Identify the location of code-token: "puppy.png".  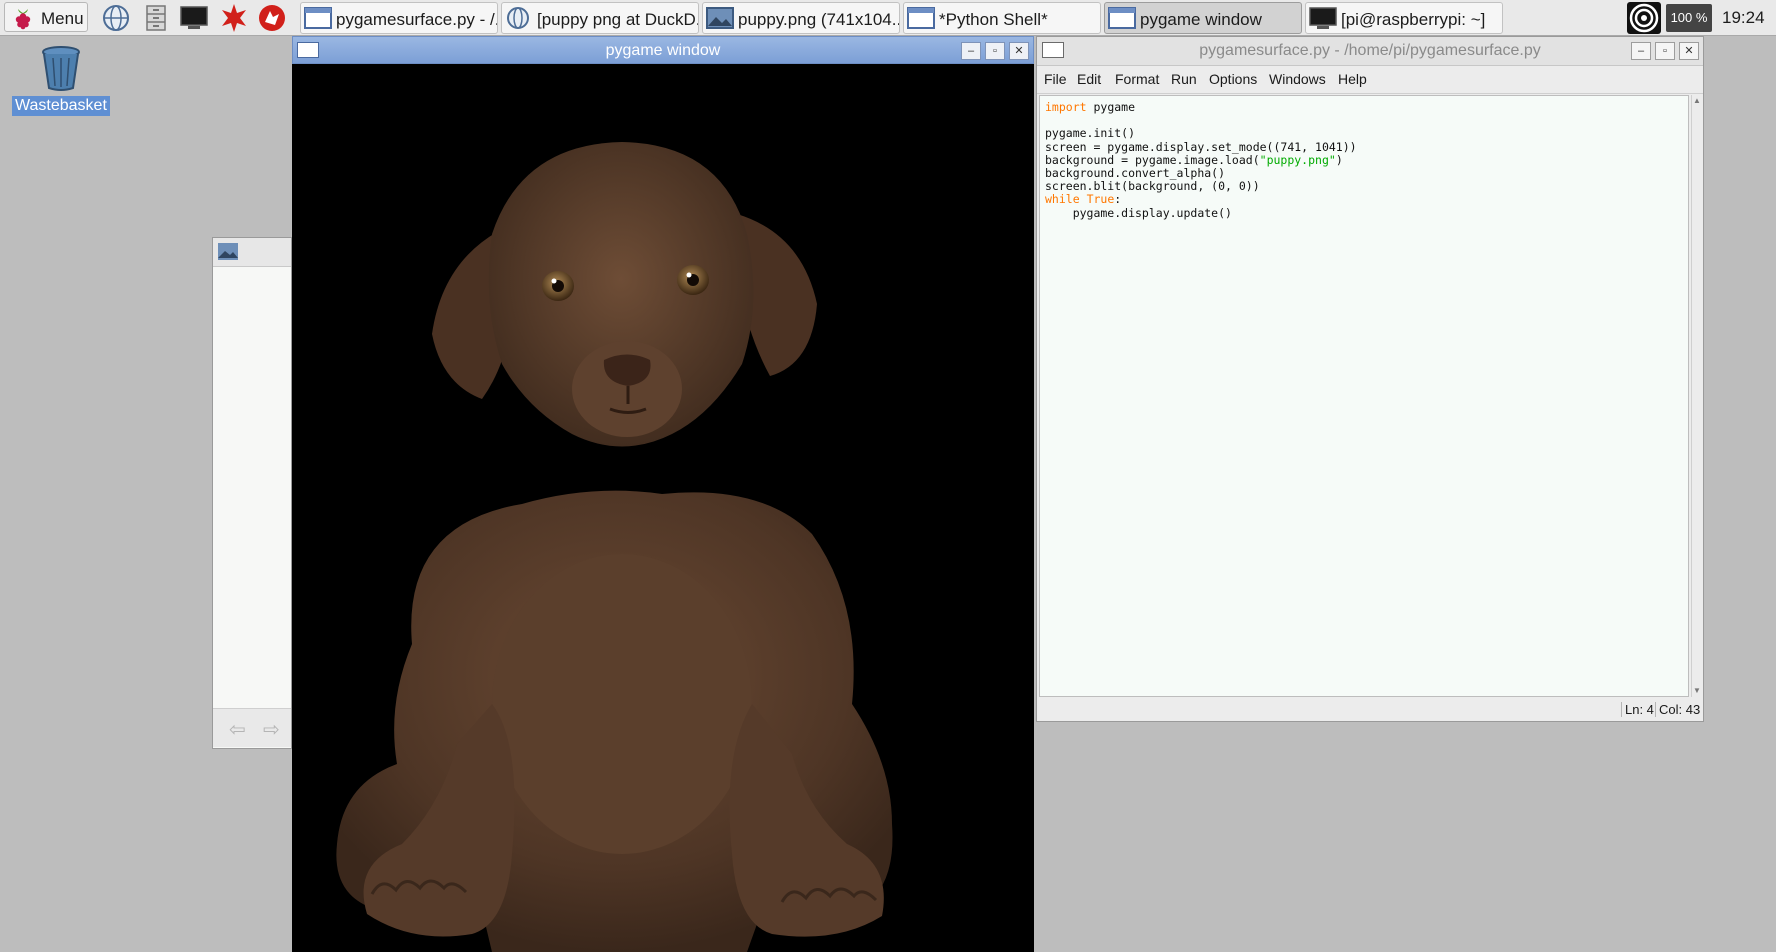
(1297, 159).